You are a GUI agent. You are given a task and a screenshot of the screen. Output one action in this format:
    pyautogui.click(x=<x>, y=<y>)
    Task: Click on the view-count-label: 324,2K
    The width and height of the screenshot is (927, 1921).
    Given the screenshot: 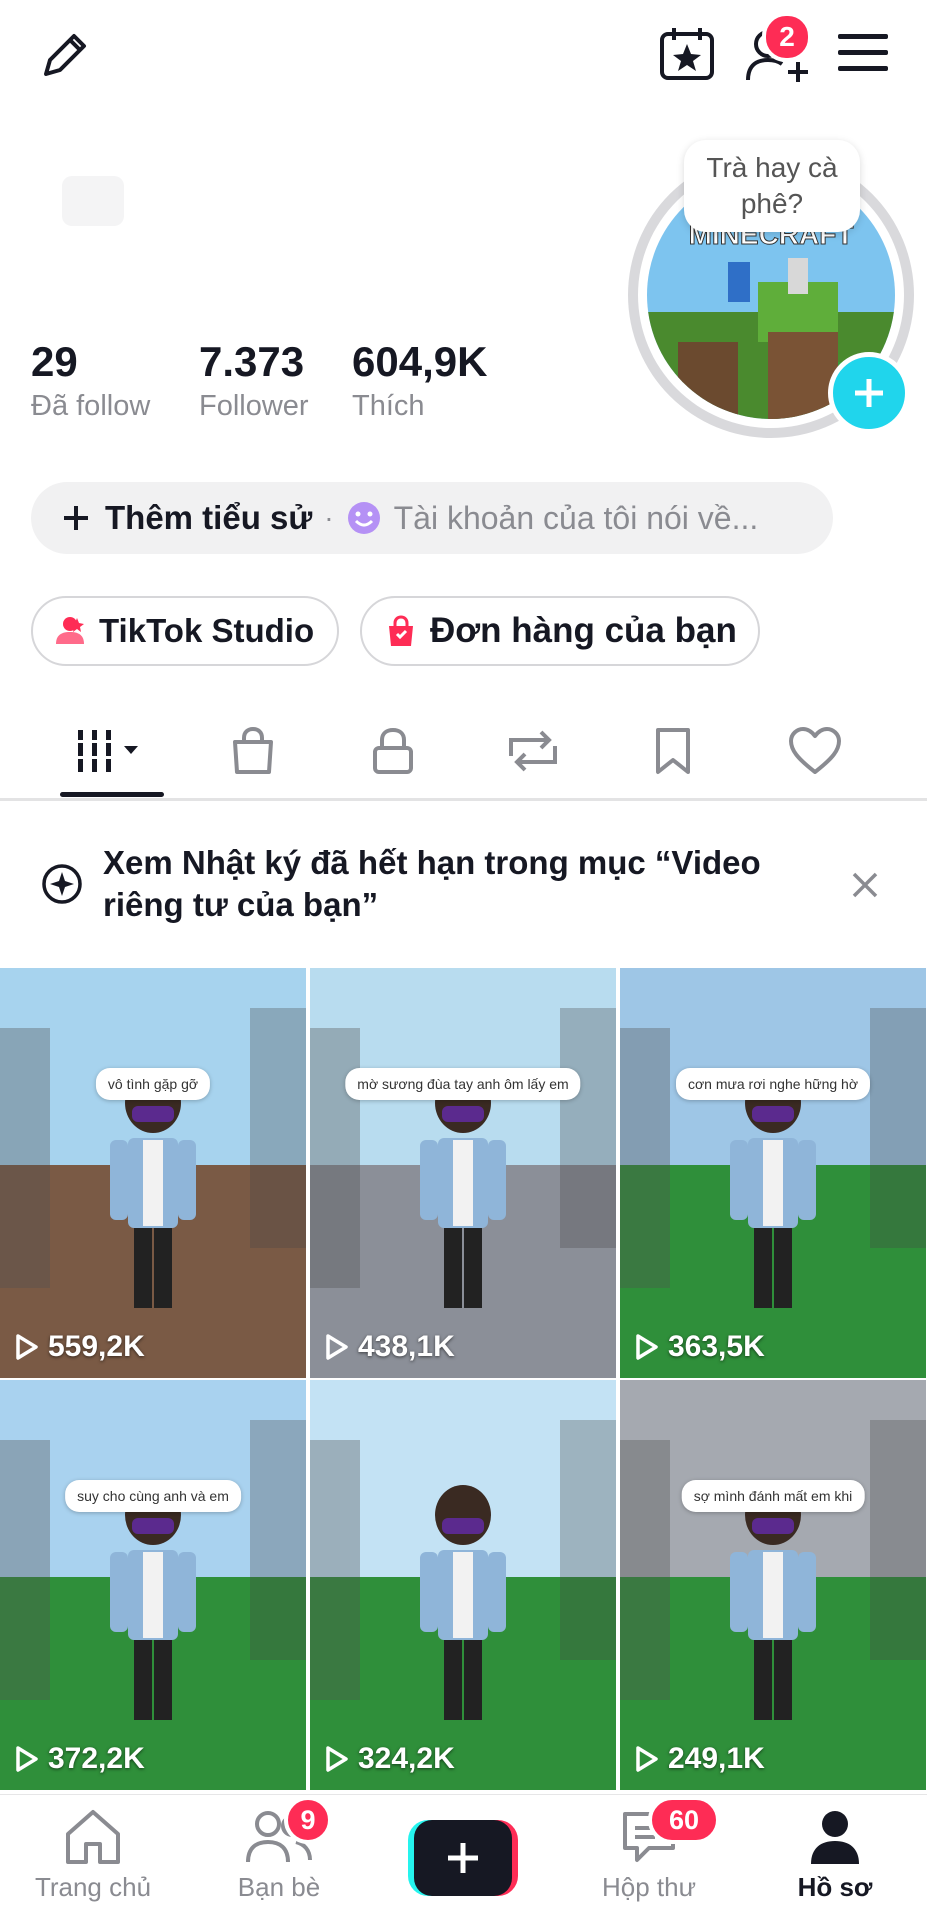 What is the action you would take?
    pyautogui.click(x=406, y=1758)
    